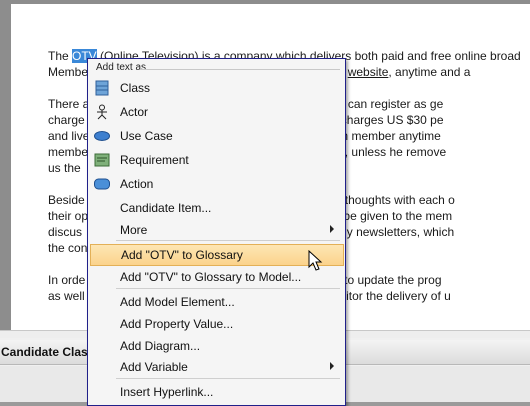 The image size is (530, 406). What do you see at coordinates (48, 352) in the screenshot?
I see `panel-title: Candidate Class` at bounding box center [48, 352].